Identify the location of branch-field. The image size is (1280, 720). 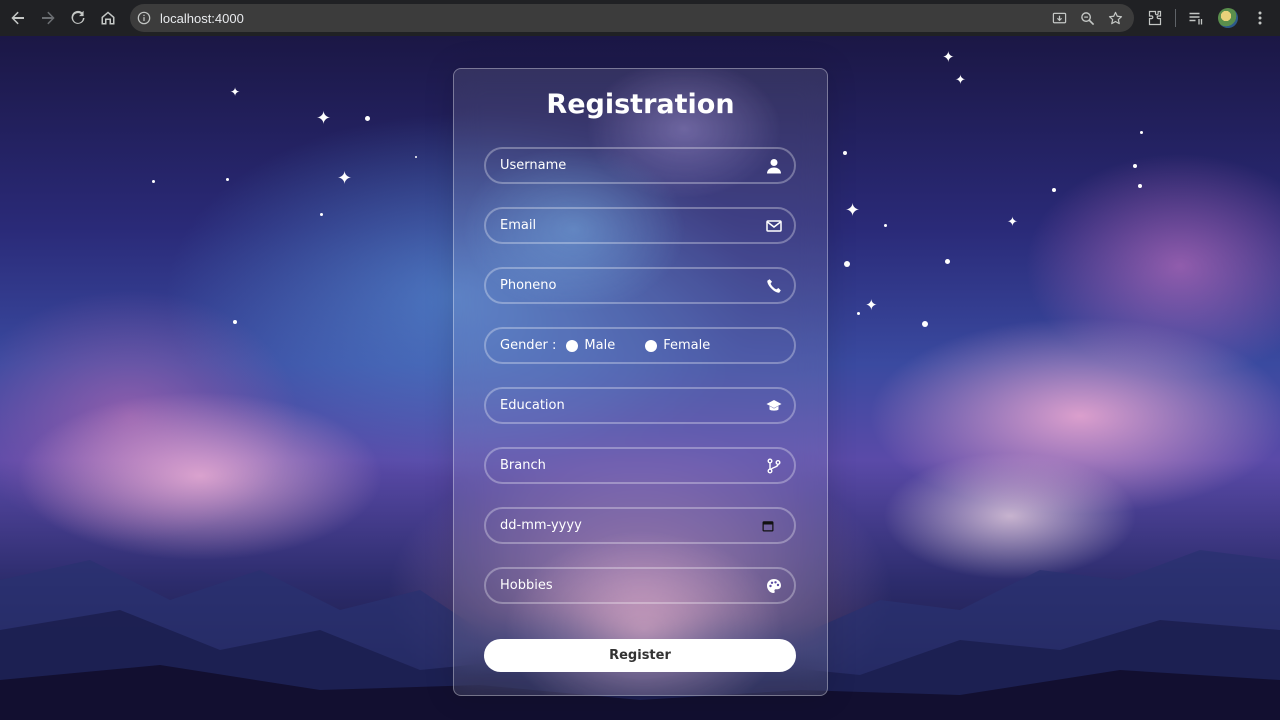
(640, 465).